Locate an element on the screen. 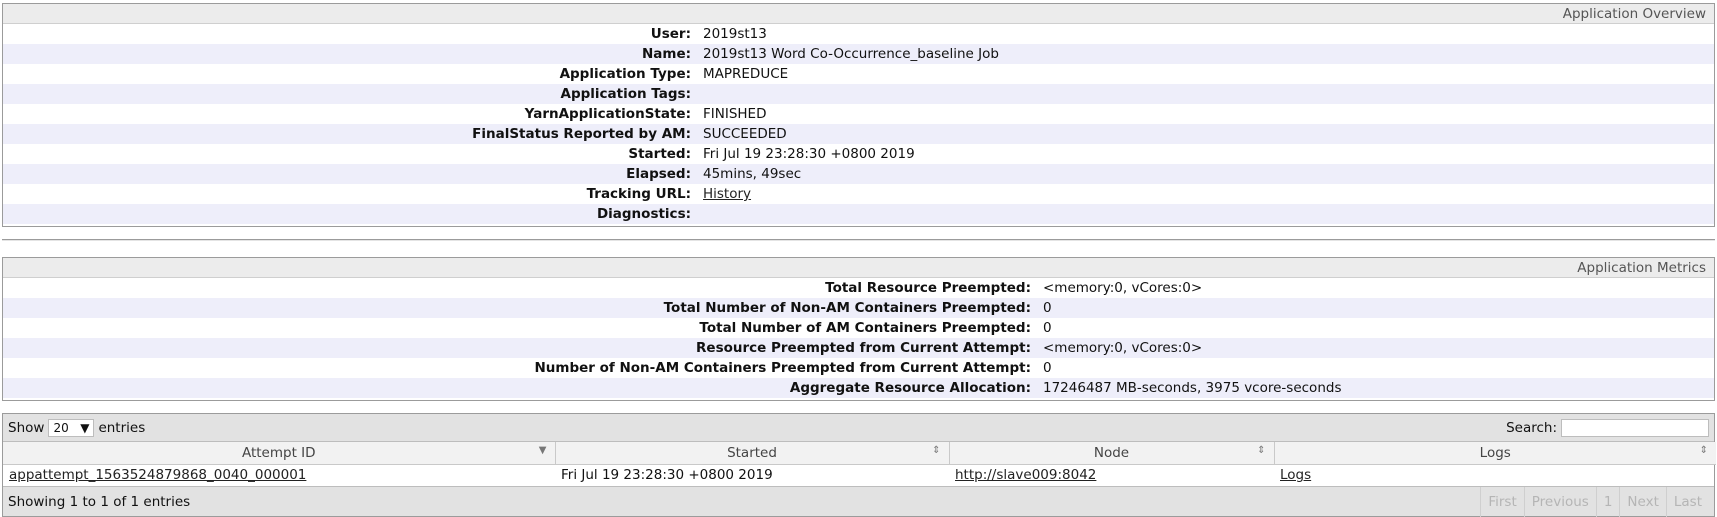 Image resolution: width=1717 pixels, height=517 pixels. column-header-attempt-id: Attempt ID ▼ is located at coordinates (279, 453).